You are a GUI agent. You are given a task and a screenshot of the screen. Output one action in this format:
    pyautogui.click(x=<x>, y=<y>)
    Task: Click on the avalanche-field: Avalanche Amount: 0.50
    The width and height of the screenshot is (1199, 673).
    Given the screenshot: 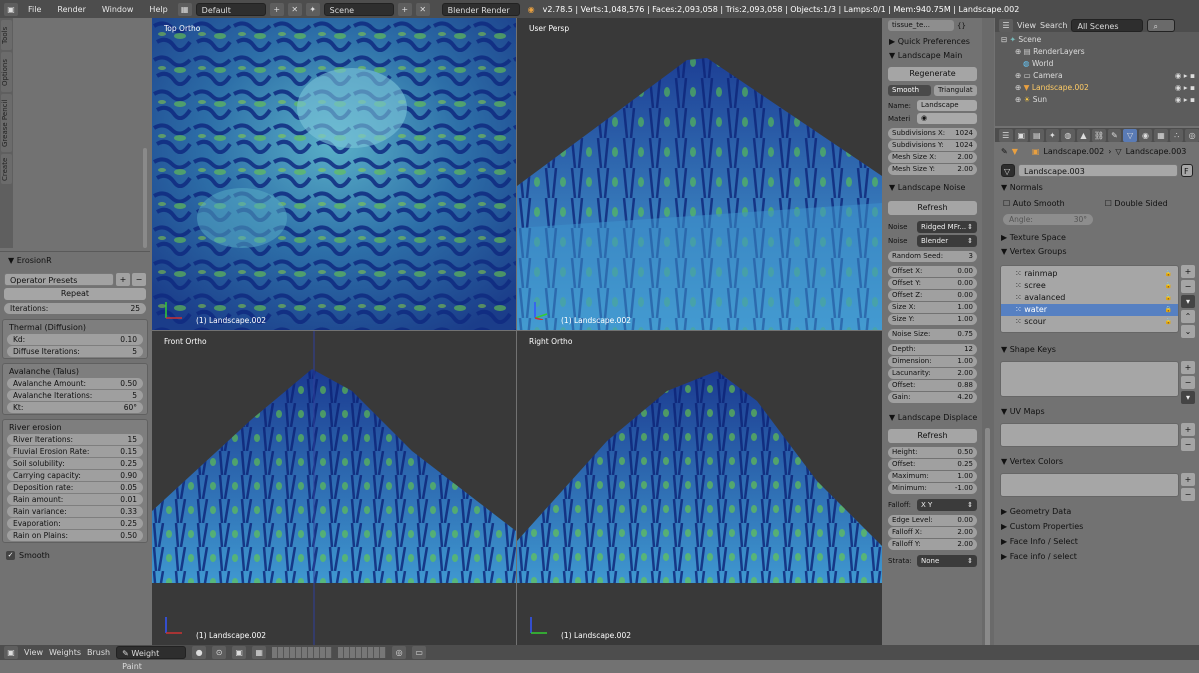 What is the action you would take?
    pyautogui.click(x=75, y=383)
    